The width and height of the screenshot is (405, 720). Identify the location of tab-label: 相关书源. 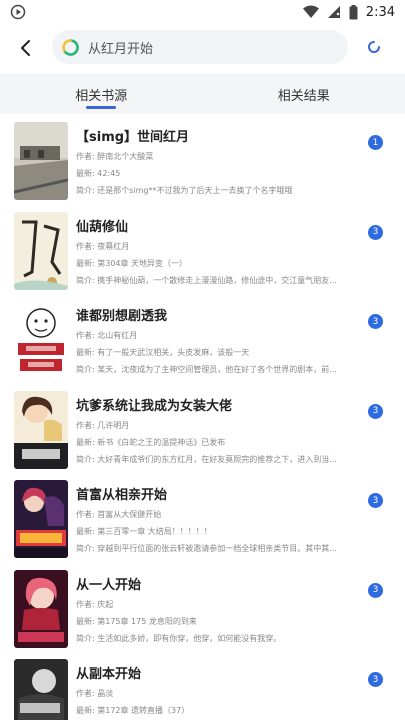
(101, 96).